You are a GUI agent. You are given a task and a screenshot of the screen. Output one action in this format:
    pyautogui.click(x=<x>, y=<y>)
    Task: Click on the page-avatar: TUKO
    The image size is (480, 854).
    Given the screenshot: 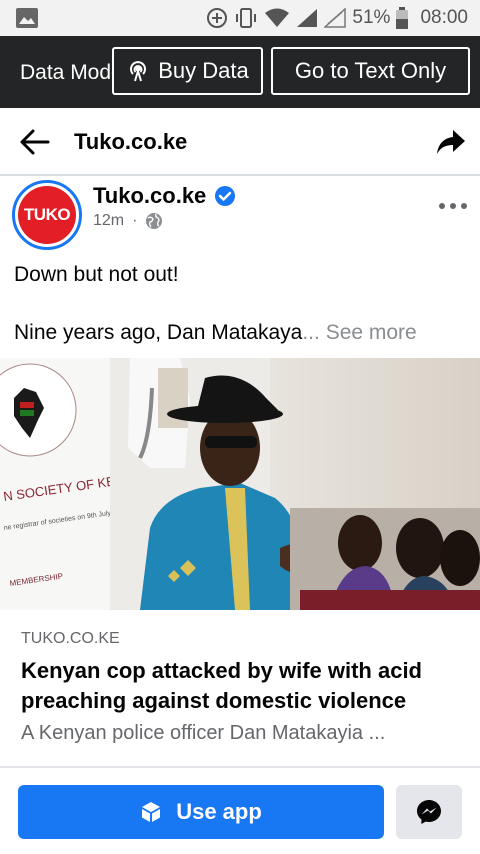 What is the action you would take?
    pyautogui.click(x=47, y=215)
    